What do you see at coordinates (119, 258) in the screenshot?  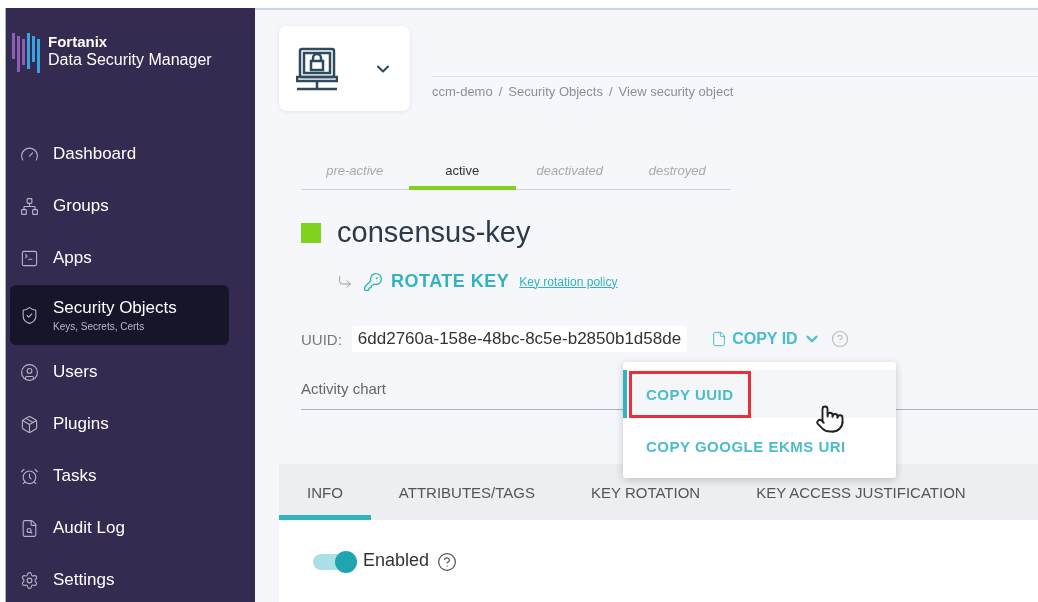 I see `sidebar-item: Apps` at bounding box center [119, 258].